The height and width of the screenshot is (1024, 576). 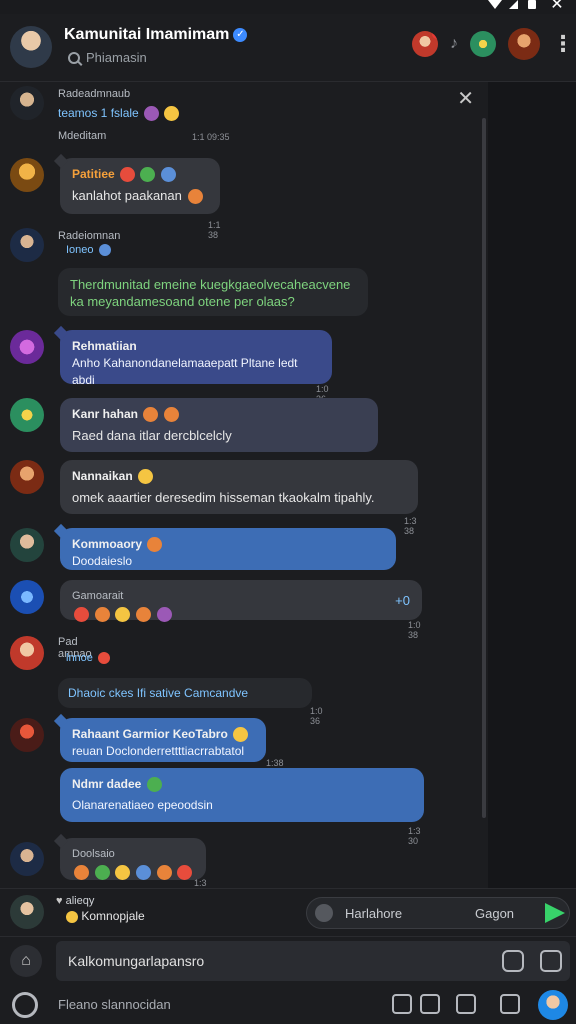 What do you see at coordinates (211, 137) in the screenshot?
I see `timestamp: 1:1 09:35` at bounding box center [211, 137].